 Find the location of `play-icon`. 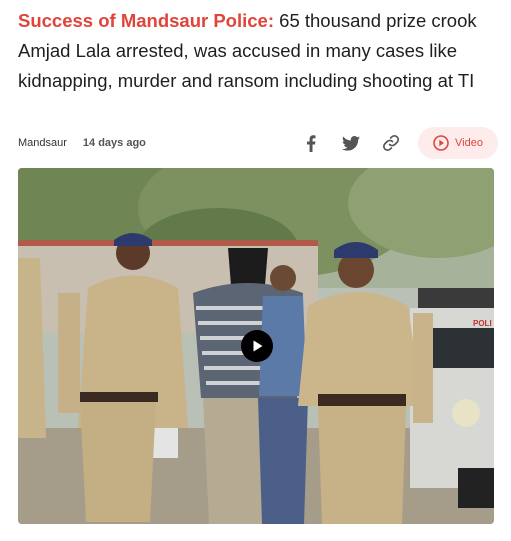

play-icon is located at coordinates (258, 346).